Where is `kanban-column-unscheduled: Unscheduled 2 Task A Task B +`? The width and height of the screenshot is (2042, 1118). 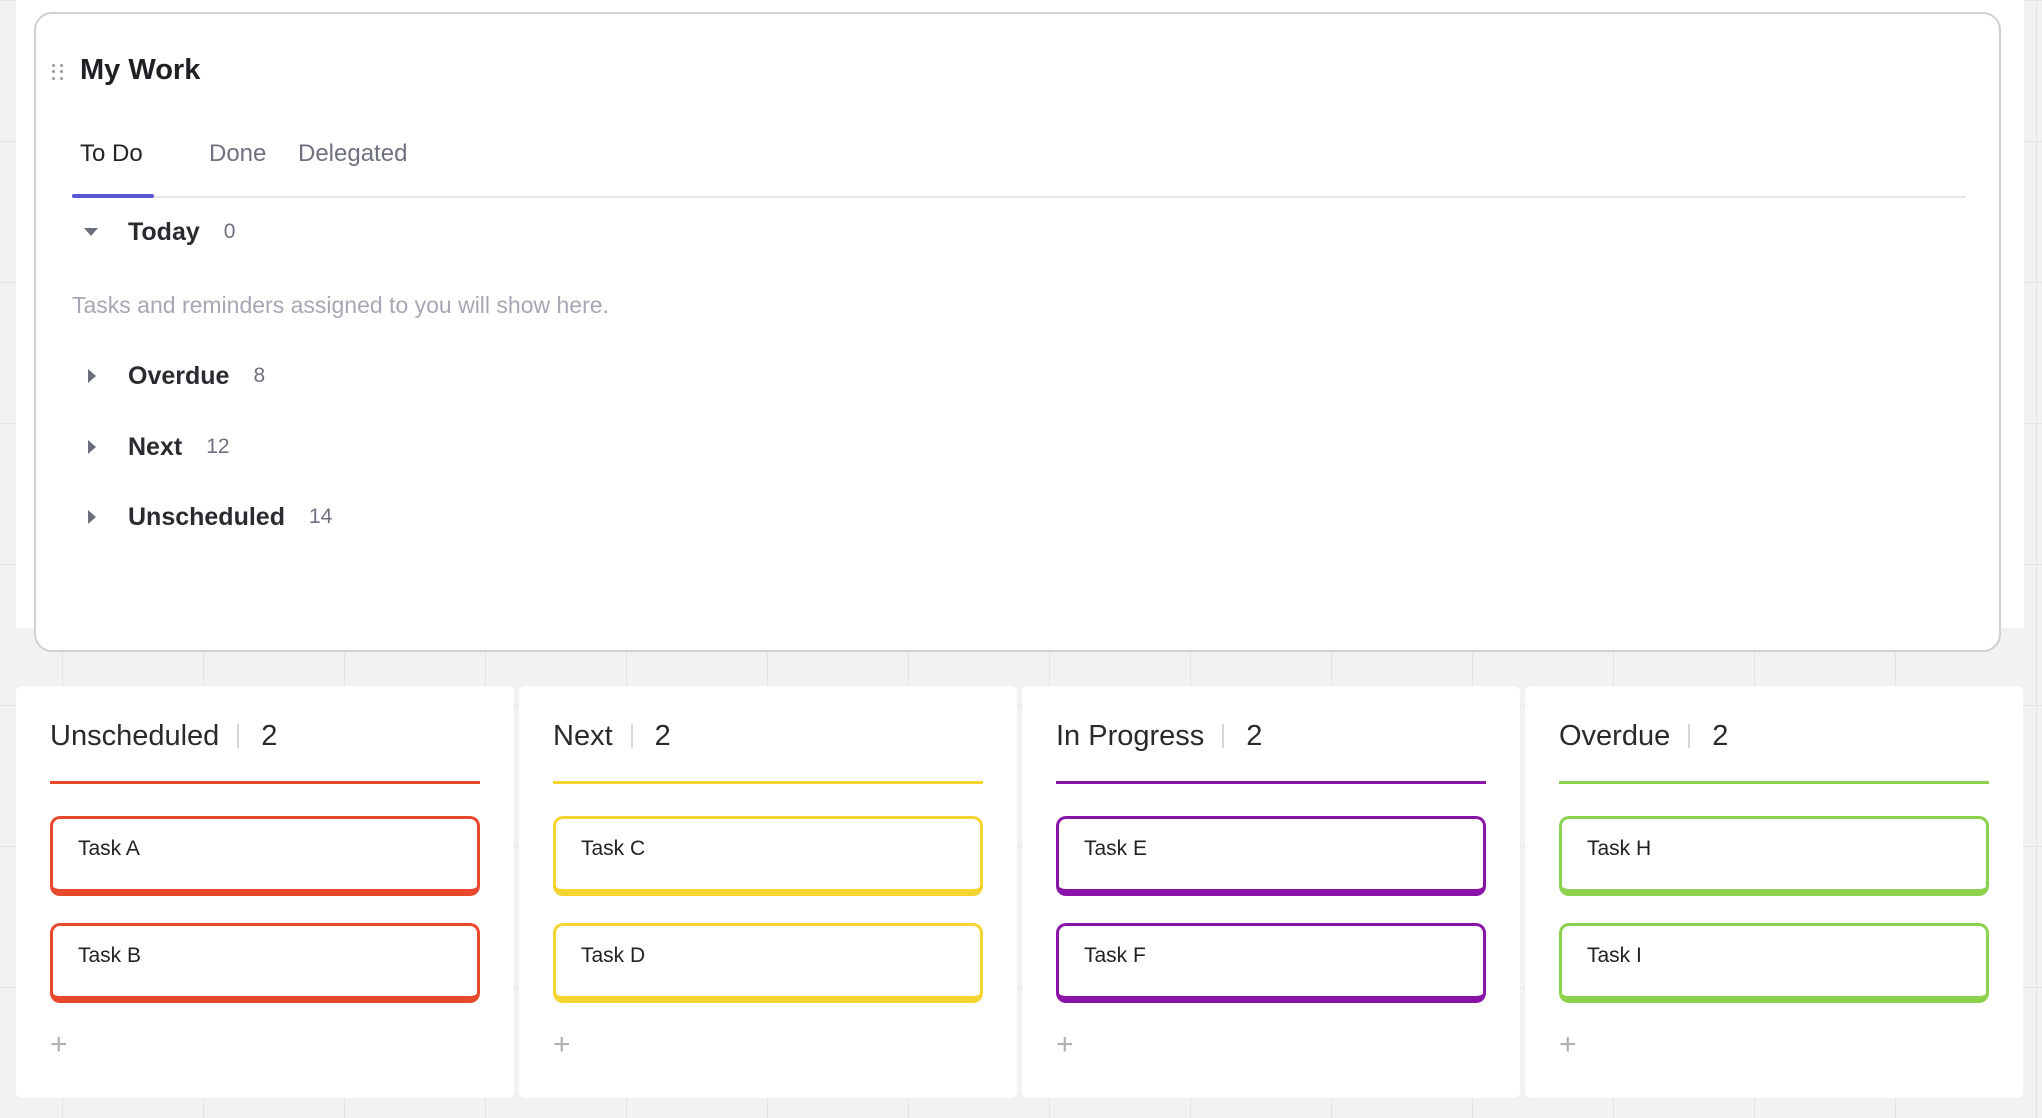
kanban-column-unscheduled: Unscheduled 2 Task A Task B + is located at coordinates (265, 892).